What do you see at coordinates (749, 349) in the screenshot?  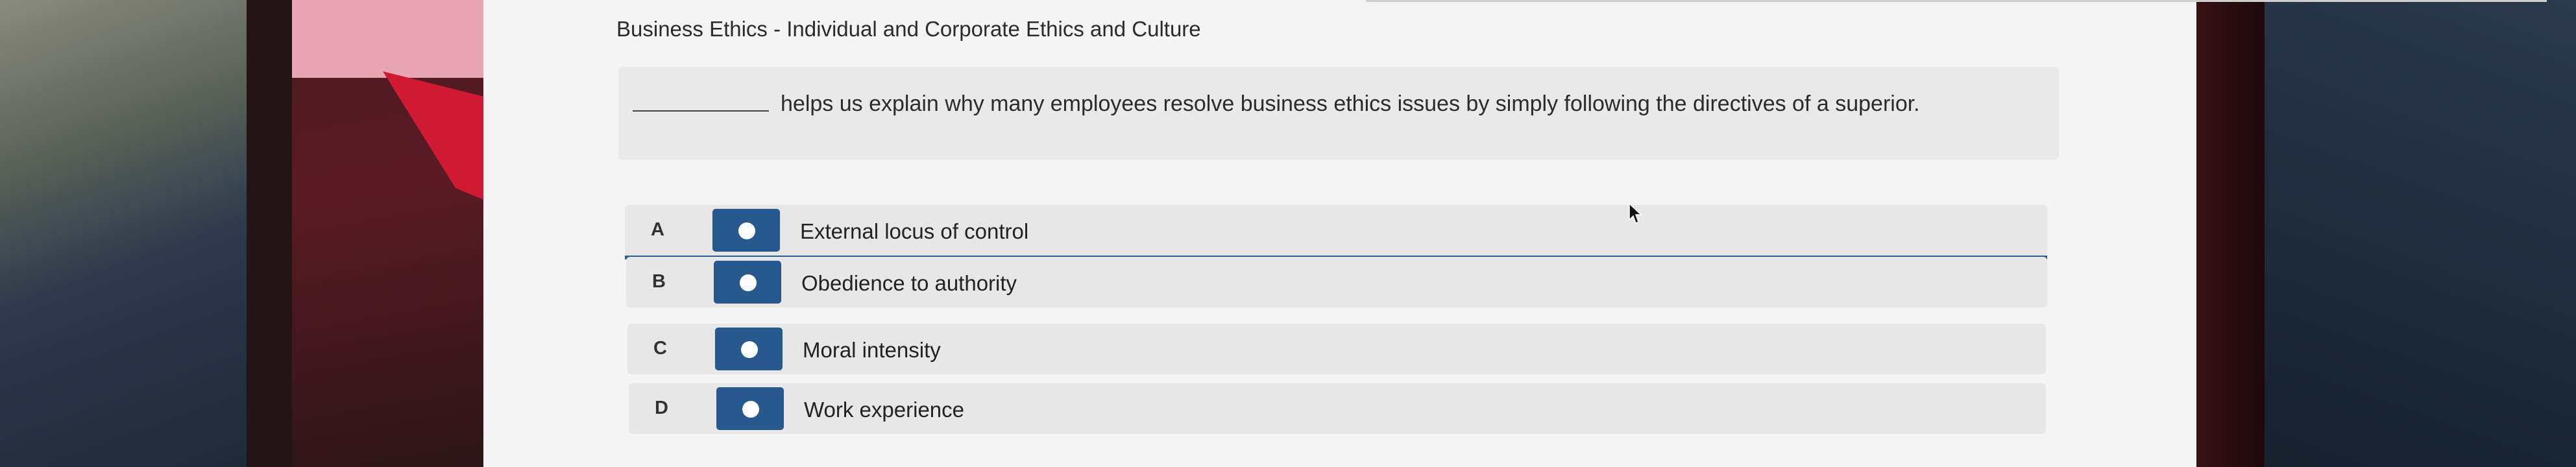 I see `option-c-radio-button` at bounding box center [749, 349].